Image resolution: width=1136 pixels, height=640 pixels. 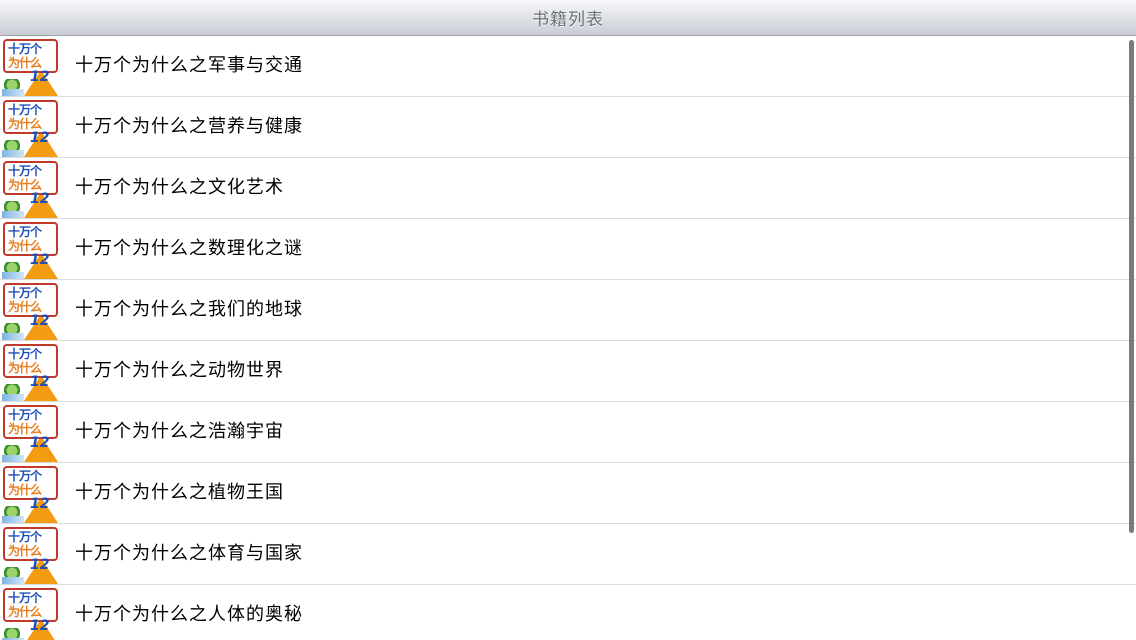 What do you see at coordinates (568, 127) in the screenshot?
I see `list-item: 十万个 为什么 12 十万个为什么之营养与健康` at bounding box center [568, 127].